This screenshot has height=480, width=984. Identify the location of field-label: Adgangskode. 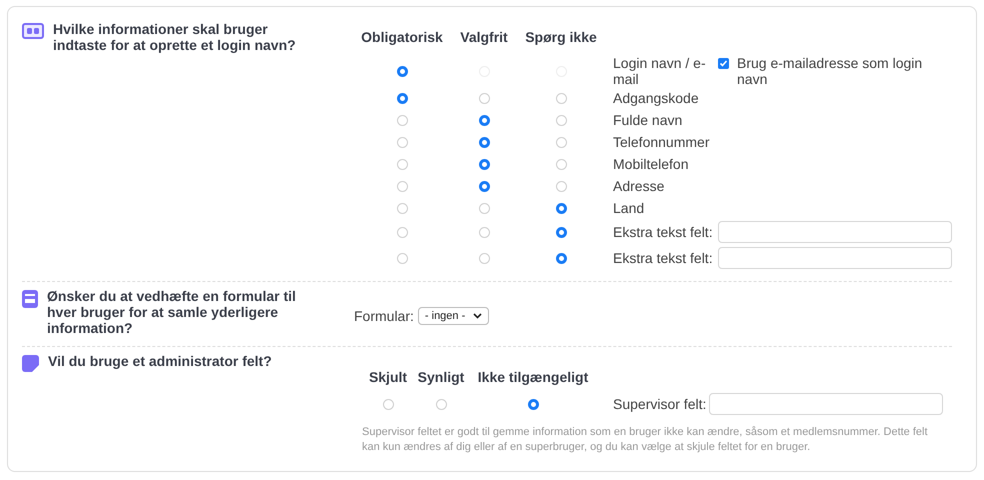
(656, 98).